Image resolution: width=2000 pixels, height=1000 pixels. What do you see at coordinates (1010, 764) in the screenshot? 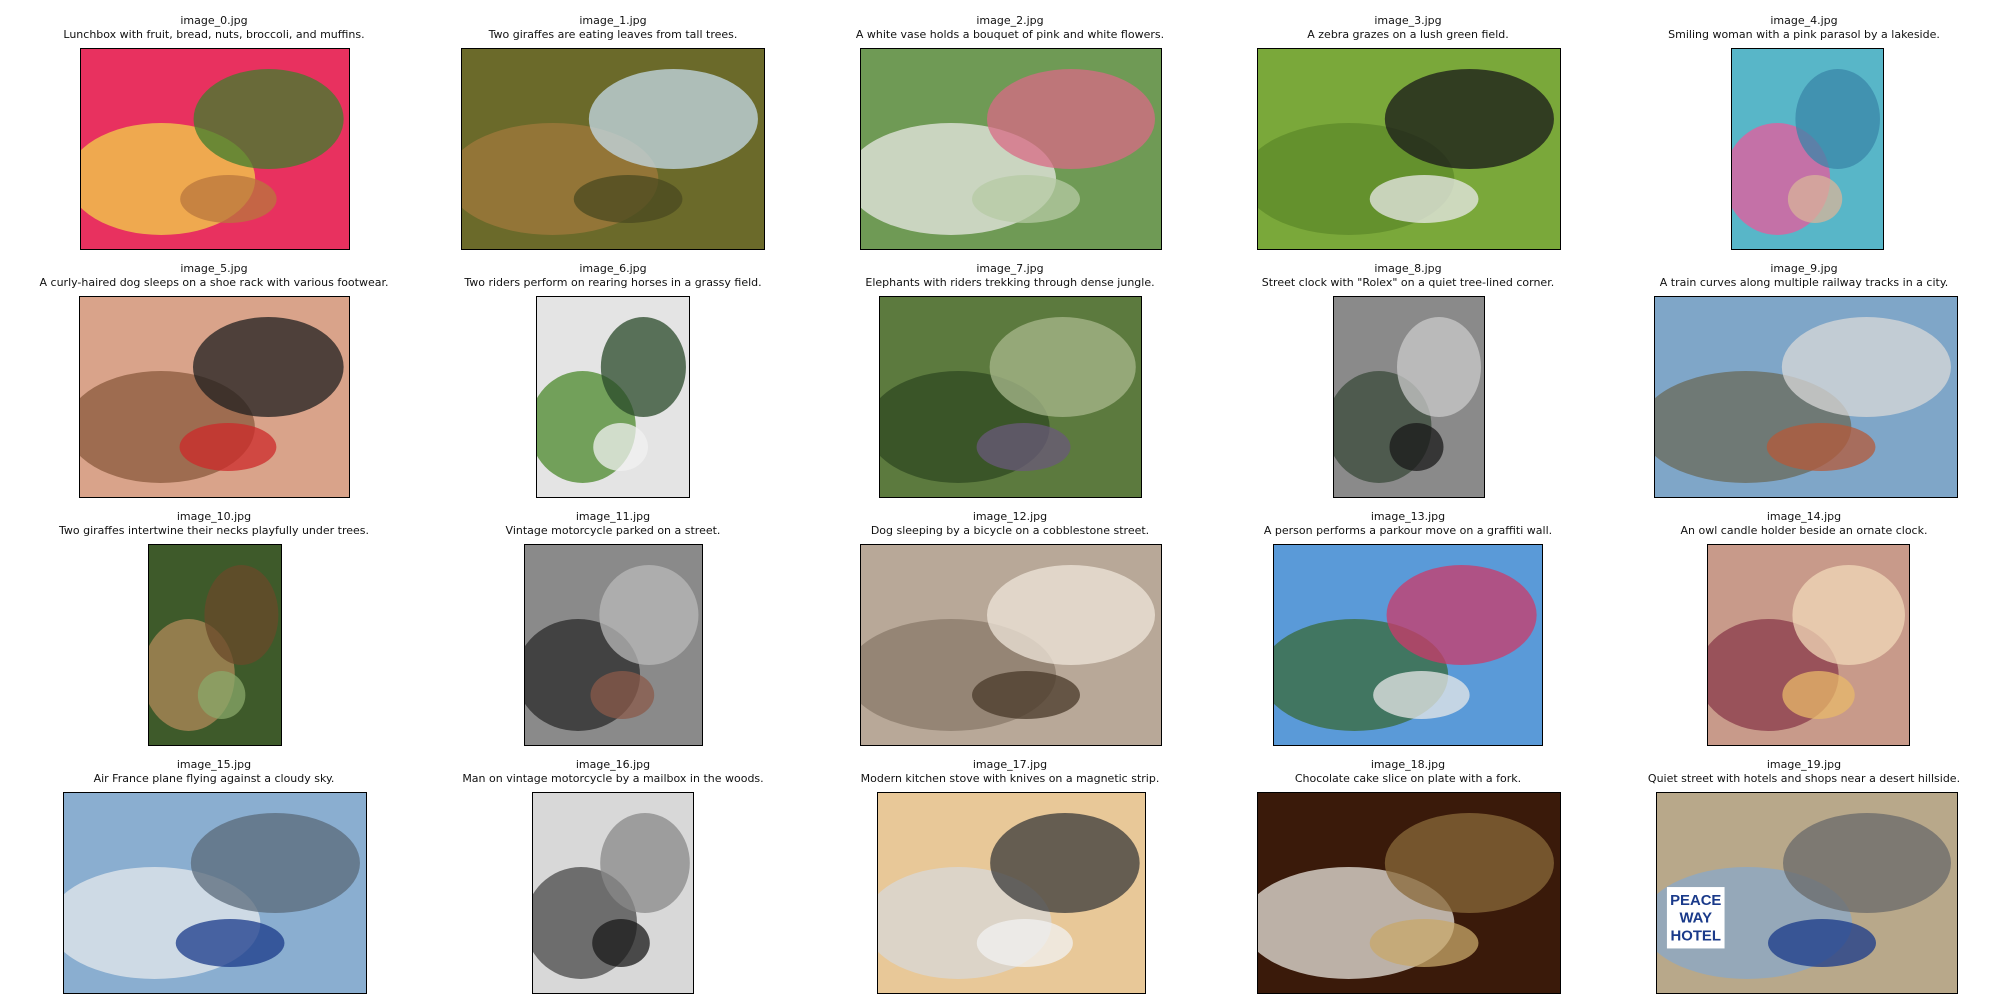
I see `image-filename: image_17.jpg` at bounding box center [1010, 764].